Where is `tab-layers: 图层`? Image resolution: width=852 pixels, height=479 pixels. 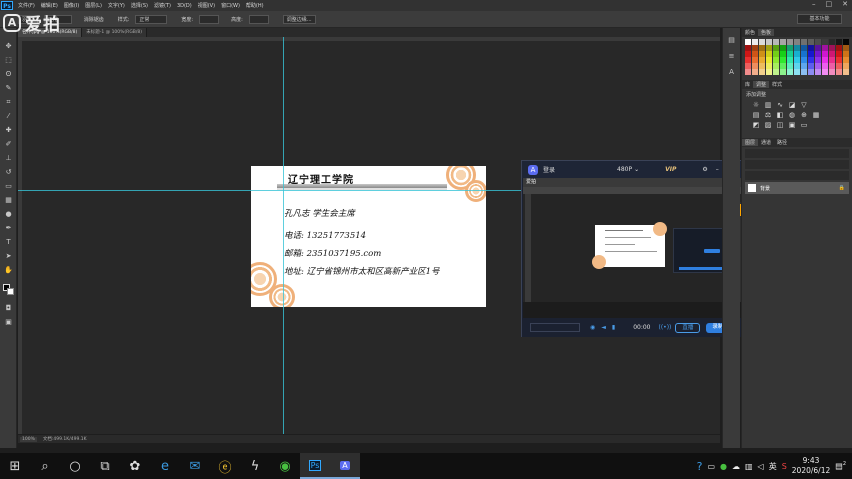
tab-layers: 图层 is located at coordinates (750, 142).